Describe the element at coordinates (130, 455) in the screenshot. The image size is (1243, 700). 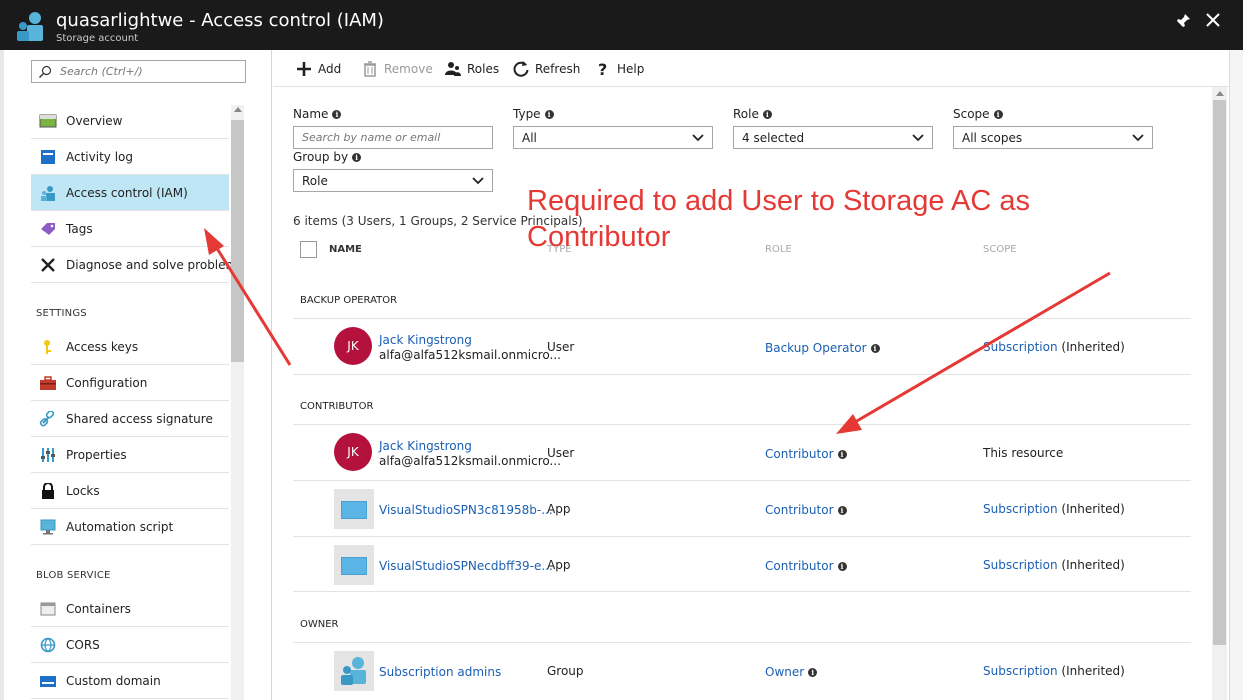
I see `sidebar-item-properties: Properties` at that location.